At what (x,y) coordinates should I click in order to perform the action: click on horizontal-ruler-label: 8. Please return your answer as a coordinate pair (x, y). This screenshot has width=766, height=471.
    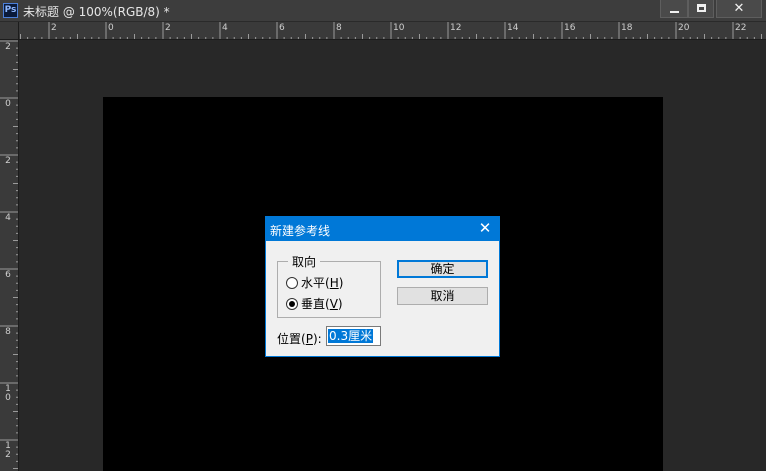
    Looking at the image, I should click on (339, 28).